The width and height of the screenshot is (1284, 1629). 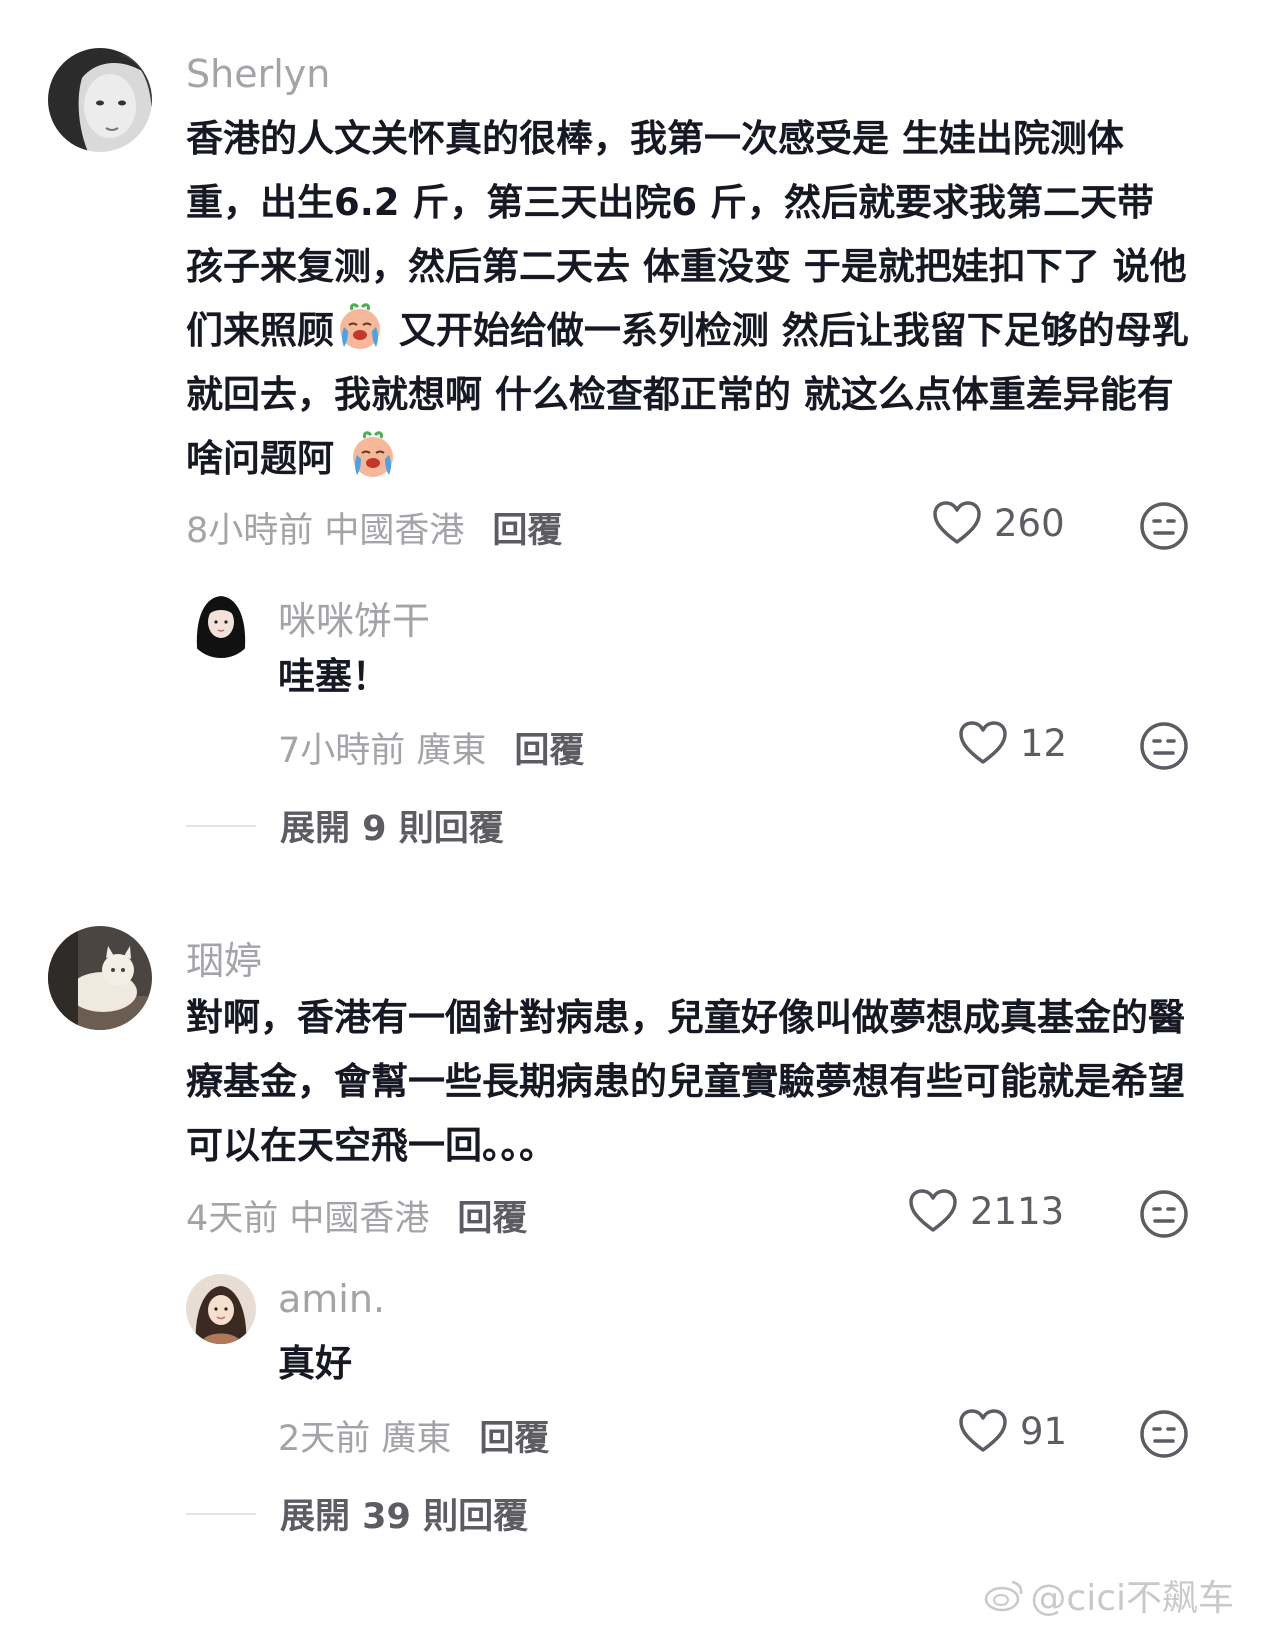 I want to click on watermark: @cici不飙车, so click(x=1109, y=1595).